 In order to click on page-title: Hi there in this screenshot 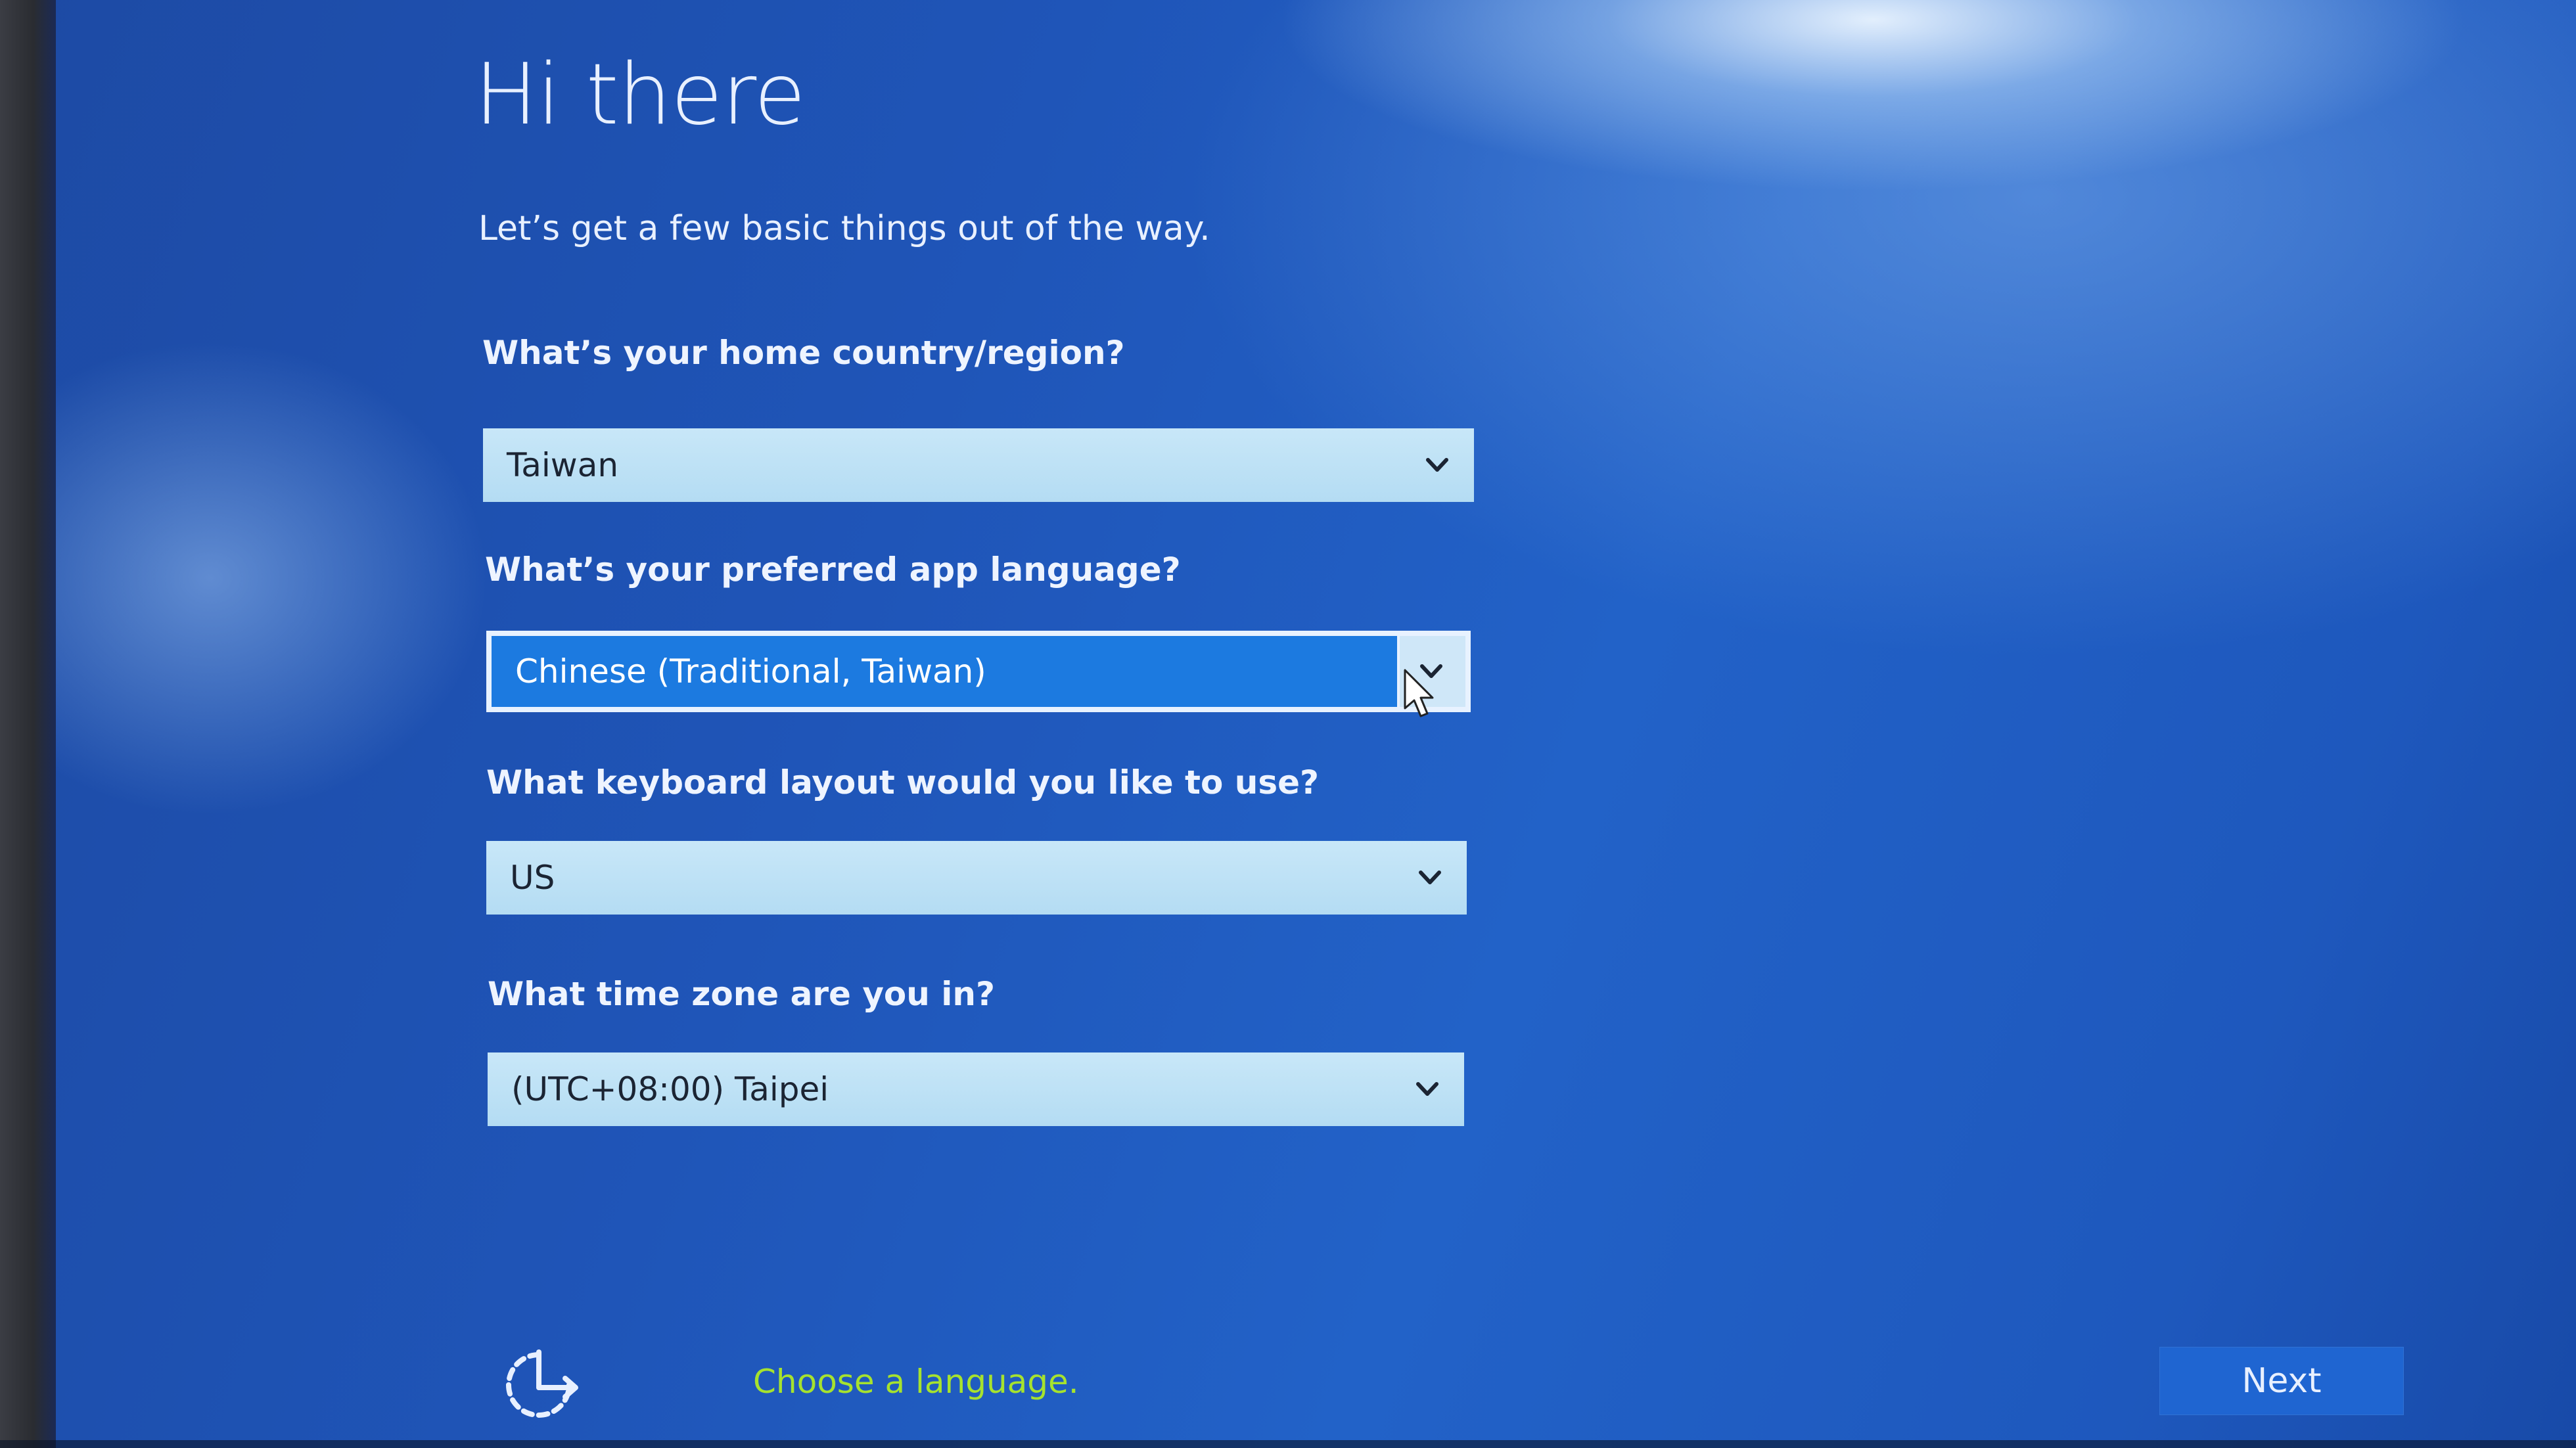, I will do `click(640, 95)`.